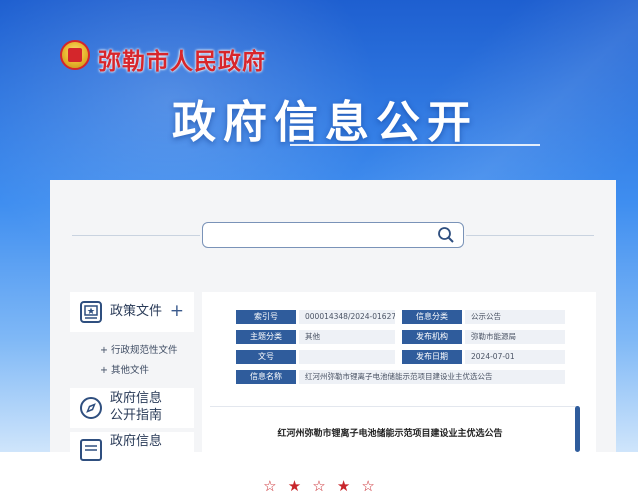 The width and height of the screenshot is (638, 496). What do you see at coordinates (177, 311) in the screenshot?
I see `expand-plus-icon: +` at bounding box center [177, 311].